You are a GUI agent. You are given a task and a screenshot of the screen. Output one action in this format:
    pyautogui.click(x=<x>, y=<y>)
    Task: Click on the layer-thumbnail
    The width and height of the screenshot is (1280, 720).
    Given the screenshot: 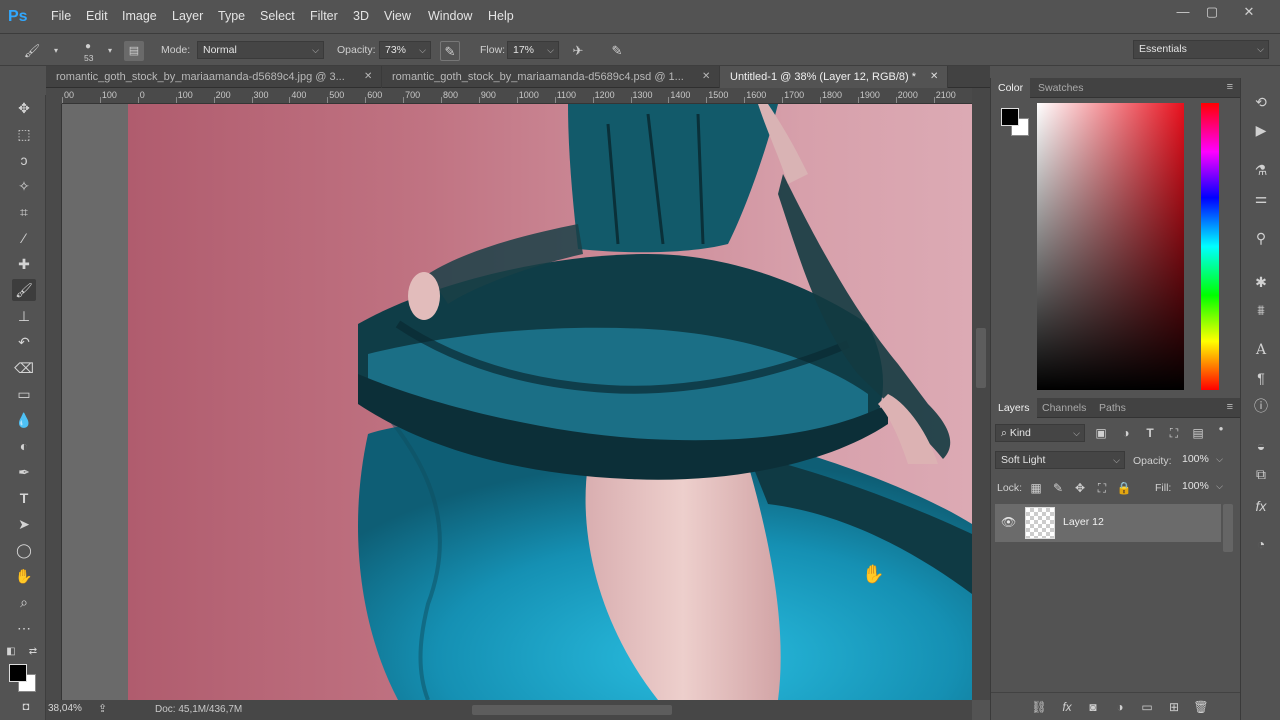 What is the action you would take?
    pyautogui.click(x=1040, y=523)
    